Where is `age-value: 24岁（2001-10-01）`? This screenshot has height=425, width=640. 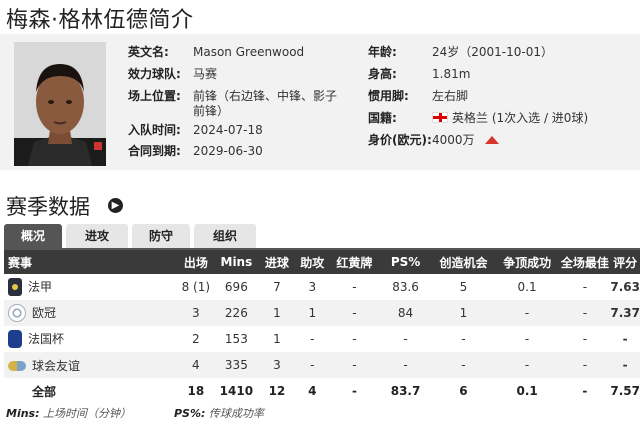
age-value: 24岁（2001-10-01） is located at coordinates (493, 52).